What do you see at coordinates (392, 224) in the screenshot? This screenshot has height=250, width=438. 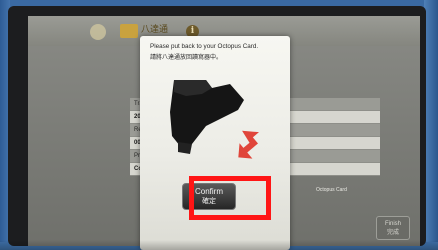 I see `finish-label-en: Finish` at bounding box center [392, 224].